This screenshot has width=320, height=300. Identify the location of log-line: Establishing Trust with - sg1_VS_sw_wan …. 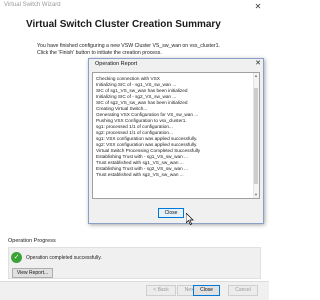
(142, 156).